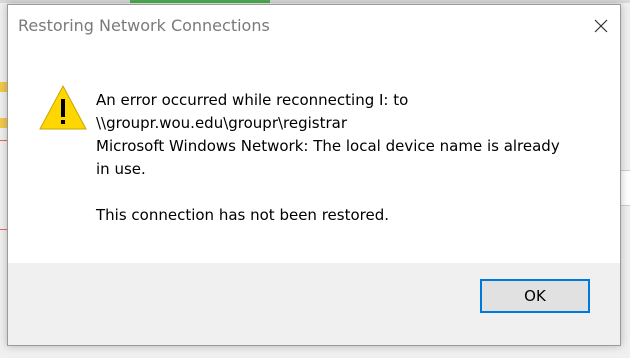  I want to click on message-line: in use., so click(121, 169).